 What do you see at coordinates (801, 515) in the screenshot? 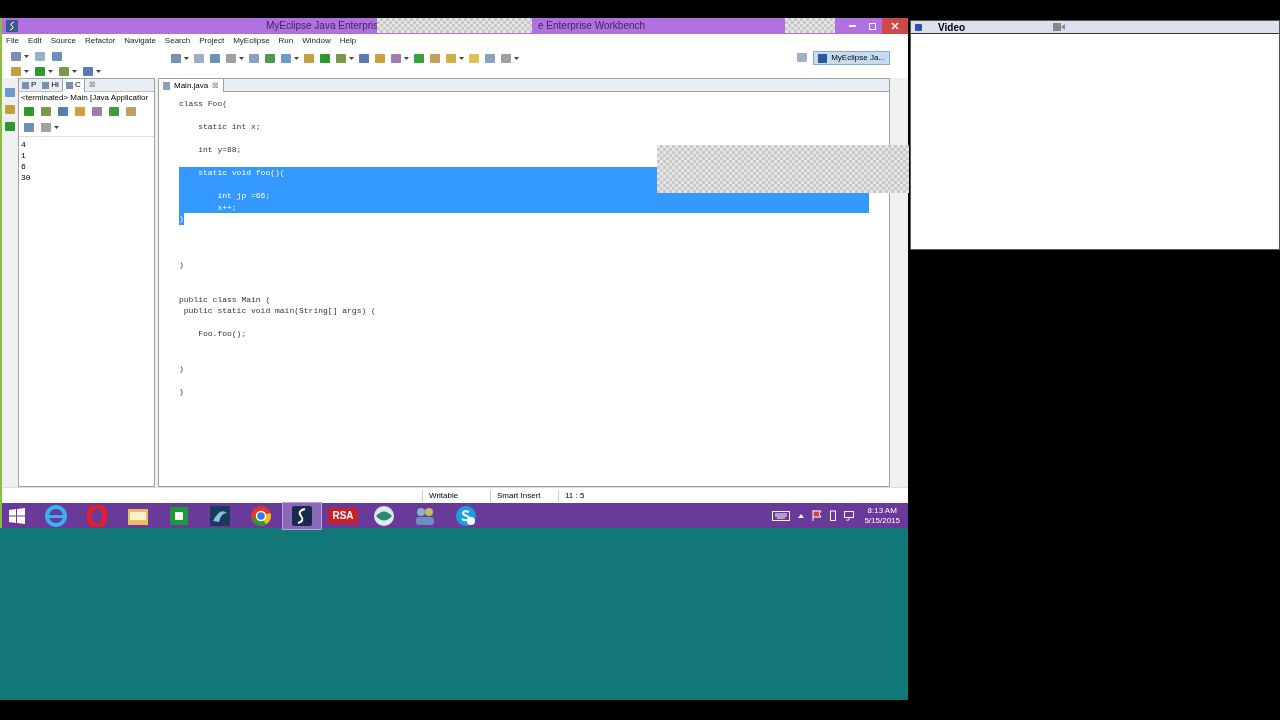
I see `tray-arrow-icon` at bounding box center [801, 515].